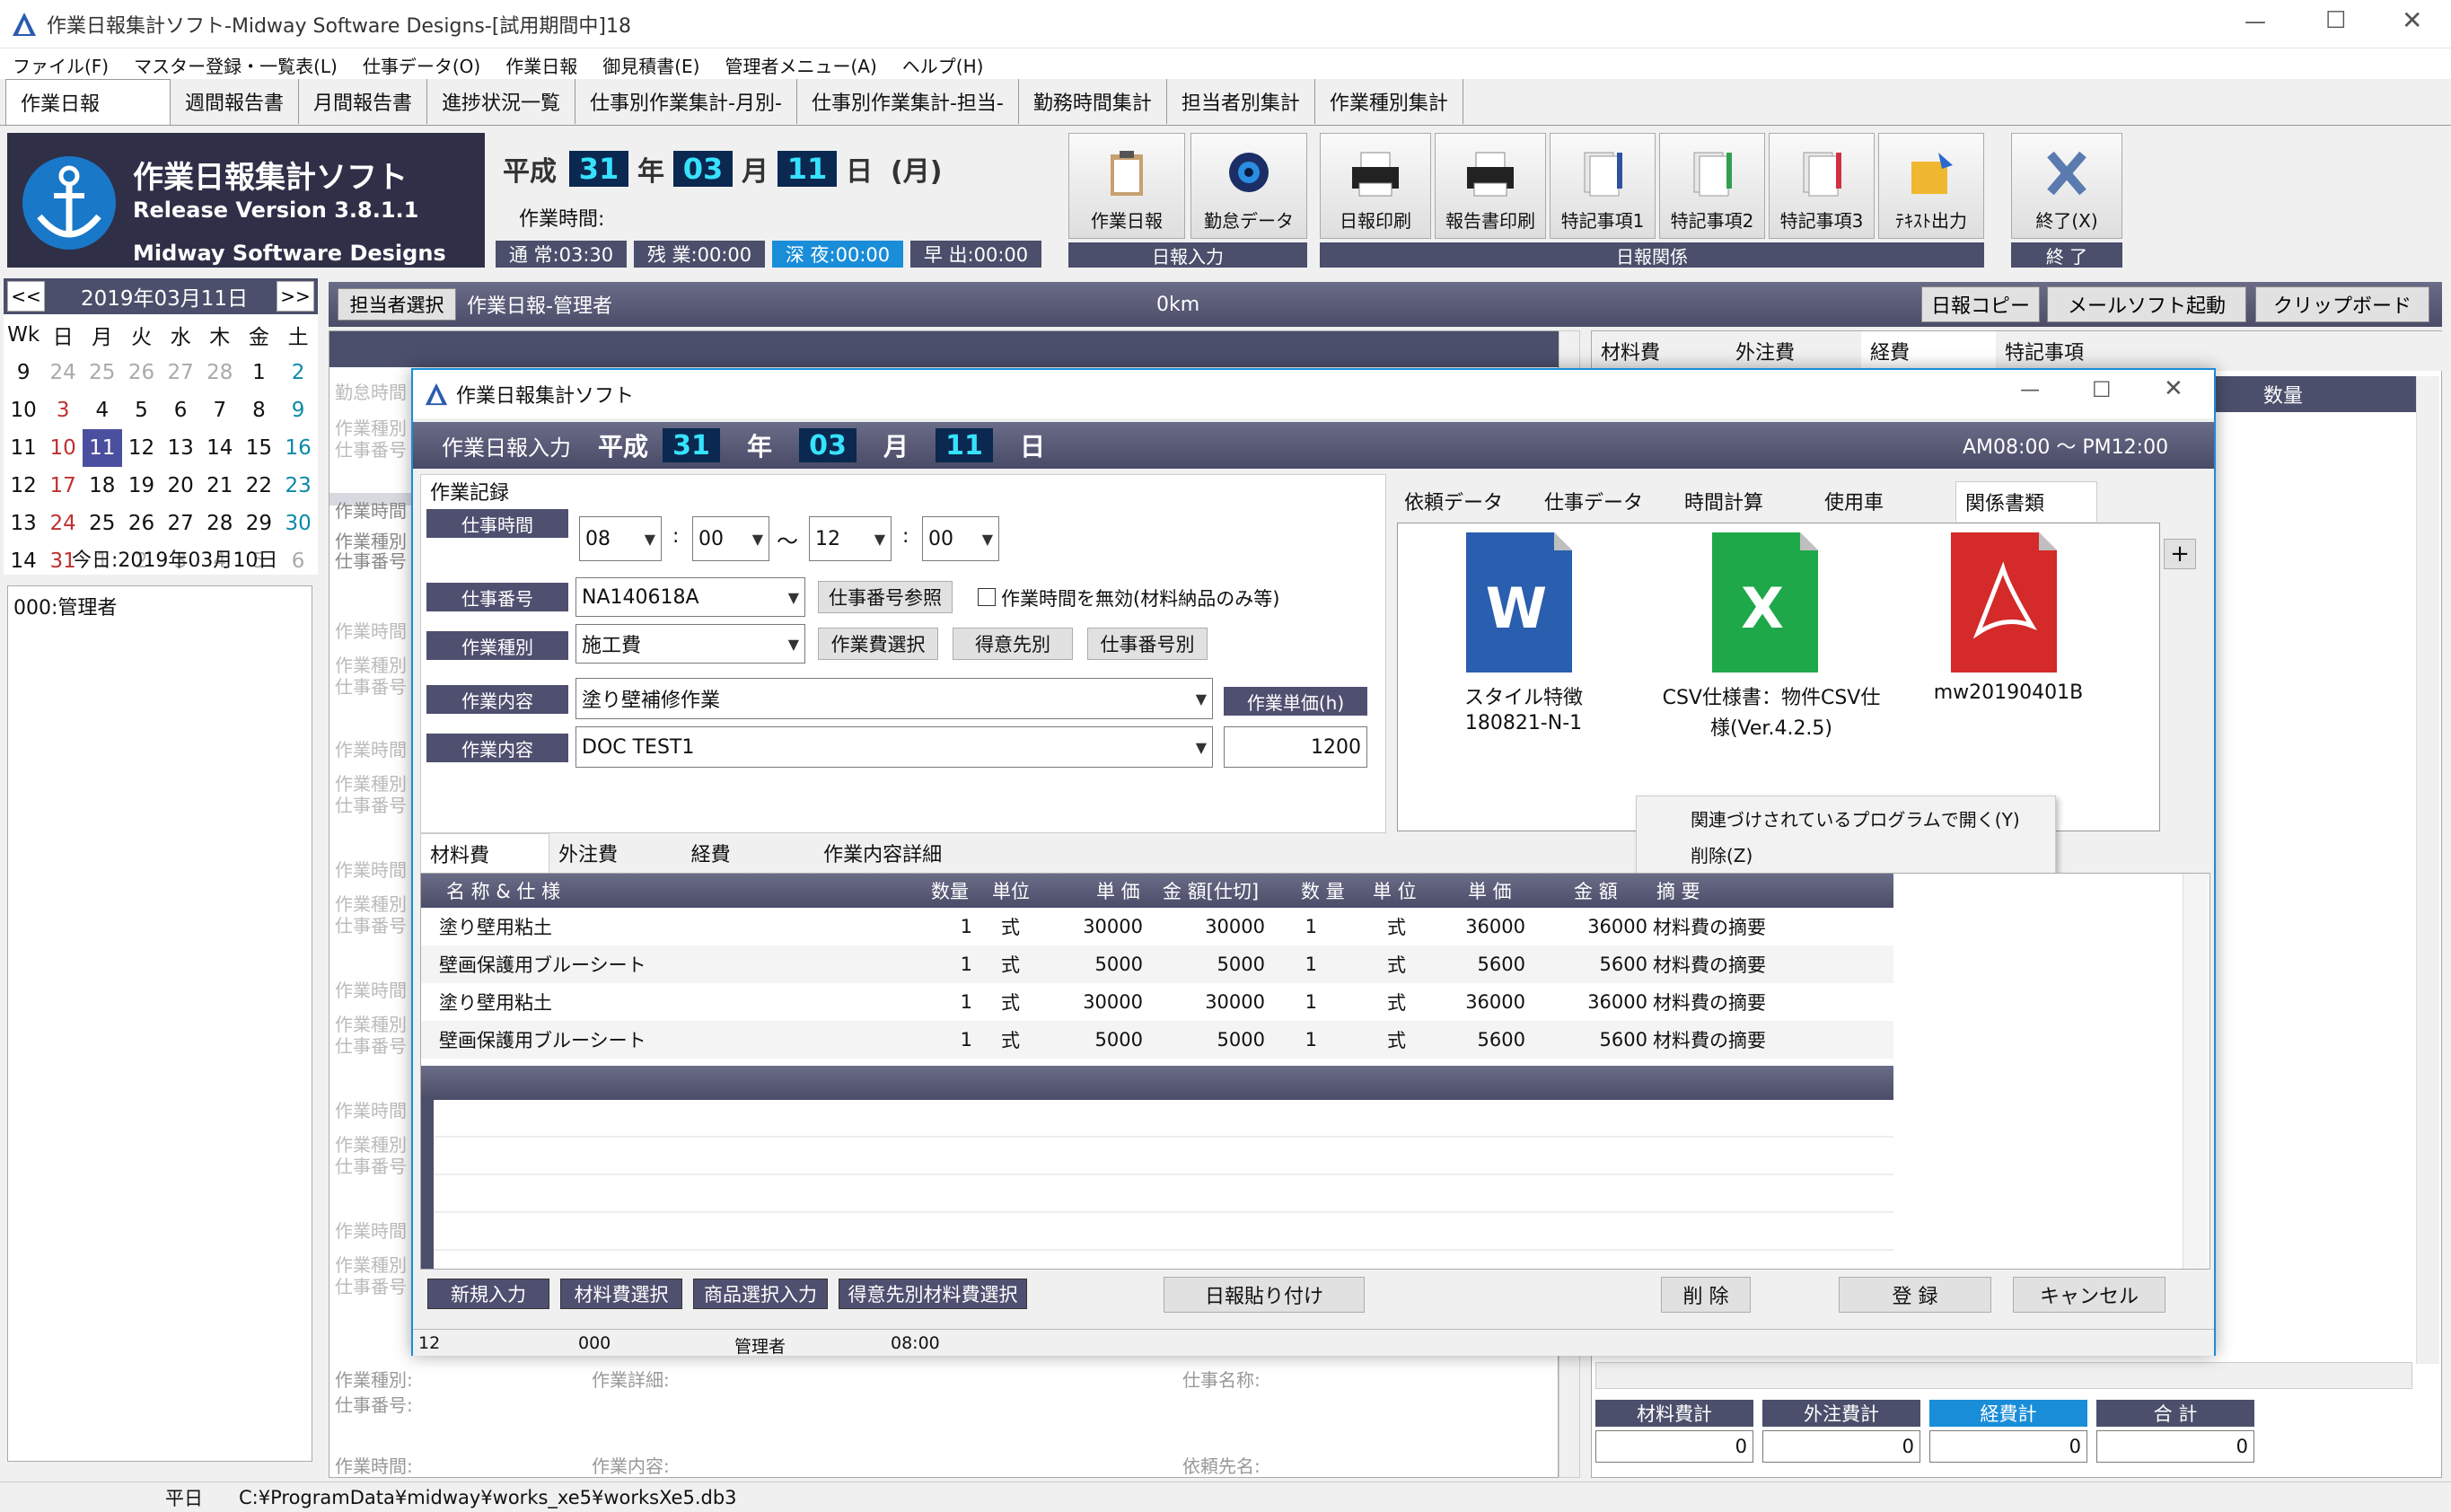 The width and height of the screenshot is (2451, 1512). Describe the element at coordinates (1885, 501) in the screenshot. I see `tab-vehicle: 使用車` at that location.